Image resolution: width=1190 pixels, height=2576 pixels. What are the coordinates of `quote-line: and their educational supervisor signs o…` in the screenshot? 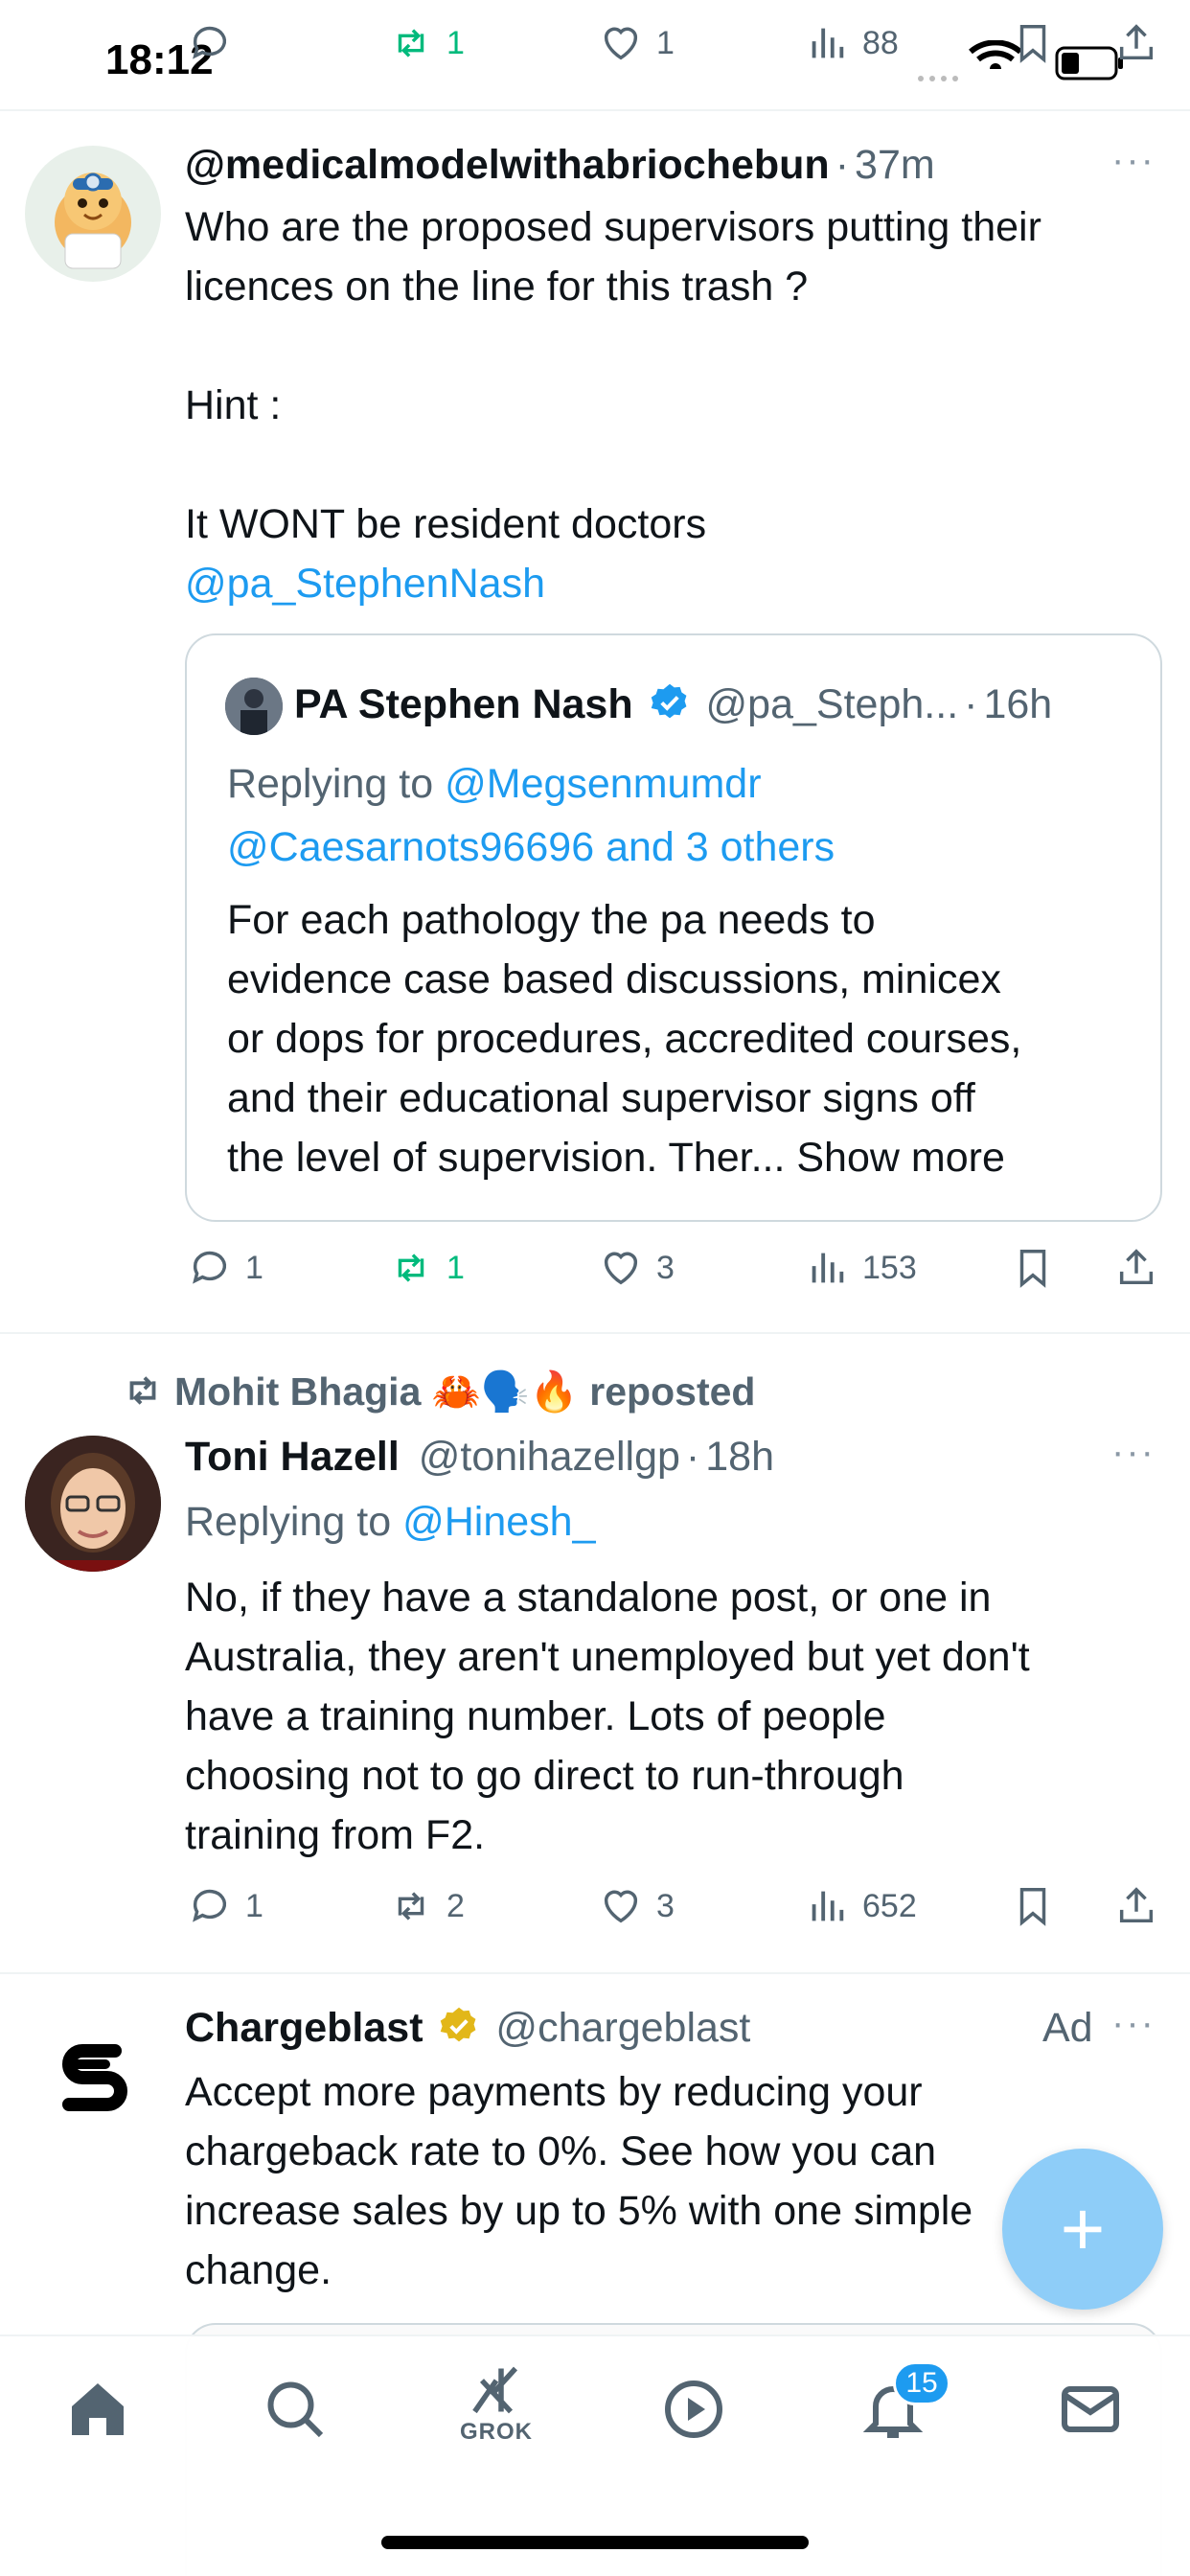 It's located at (601, 1098).